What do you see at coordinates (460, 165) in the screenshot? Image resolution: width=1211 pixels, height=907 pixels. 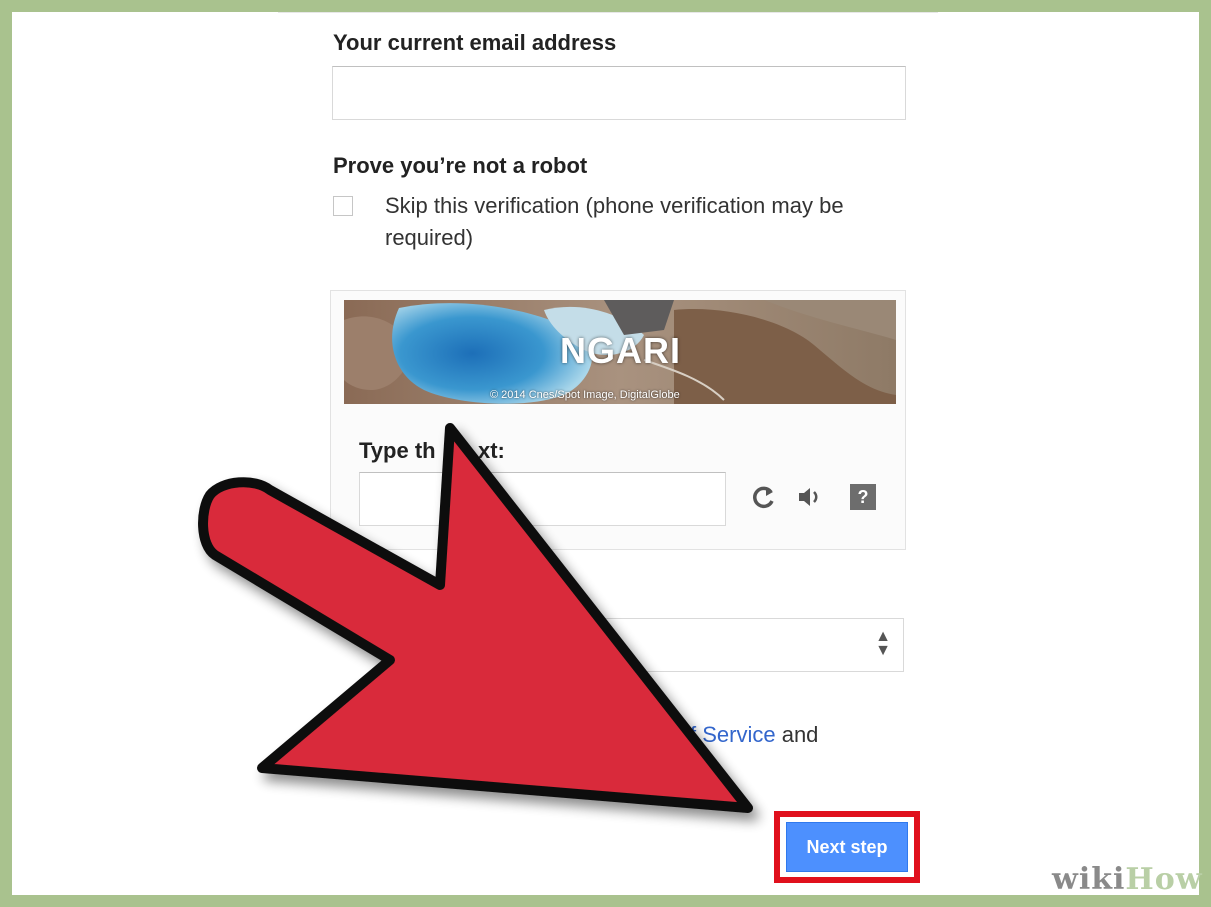 I see `robot-heading: Prove you’re not a robot` at bounding box center [460, 165].